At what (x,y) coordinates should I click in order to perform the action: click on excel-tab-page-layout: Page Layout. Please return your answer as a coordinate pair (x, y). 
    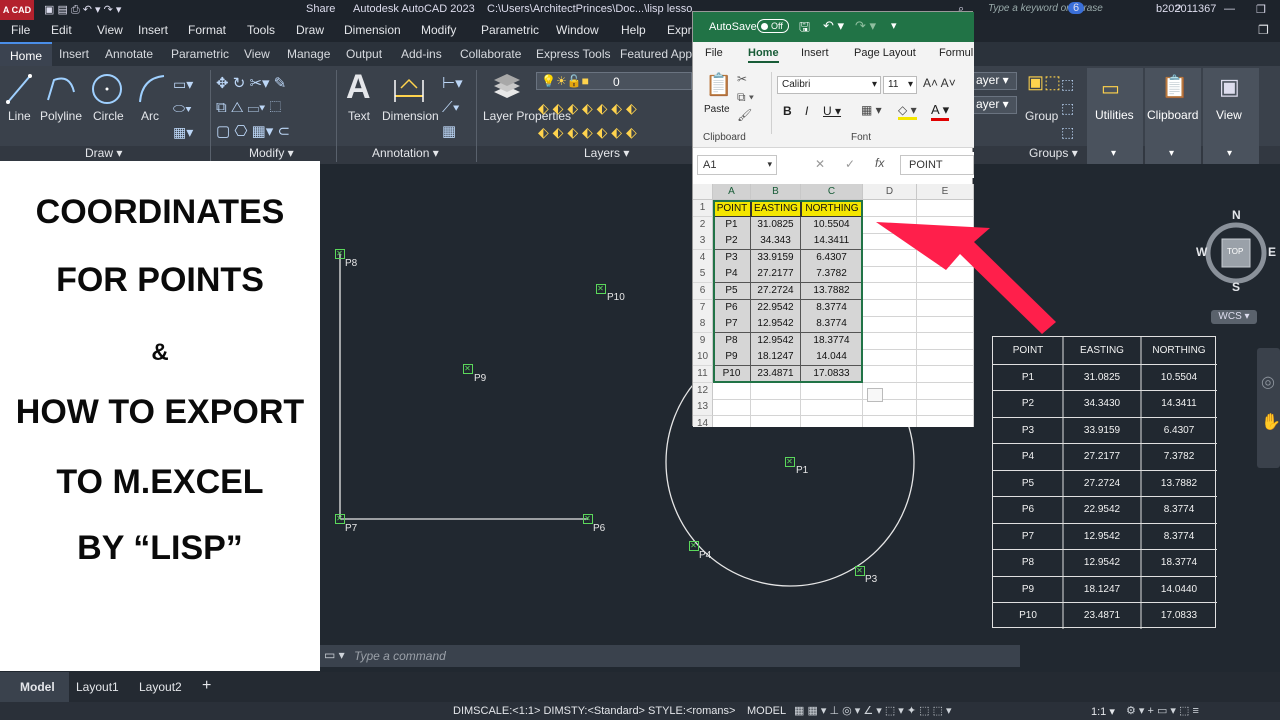
    Looking at the image, I should click on (885, 53).